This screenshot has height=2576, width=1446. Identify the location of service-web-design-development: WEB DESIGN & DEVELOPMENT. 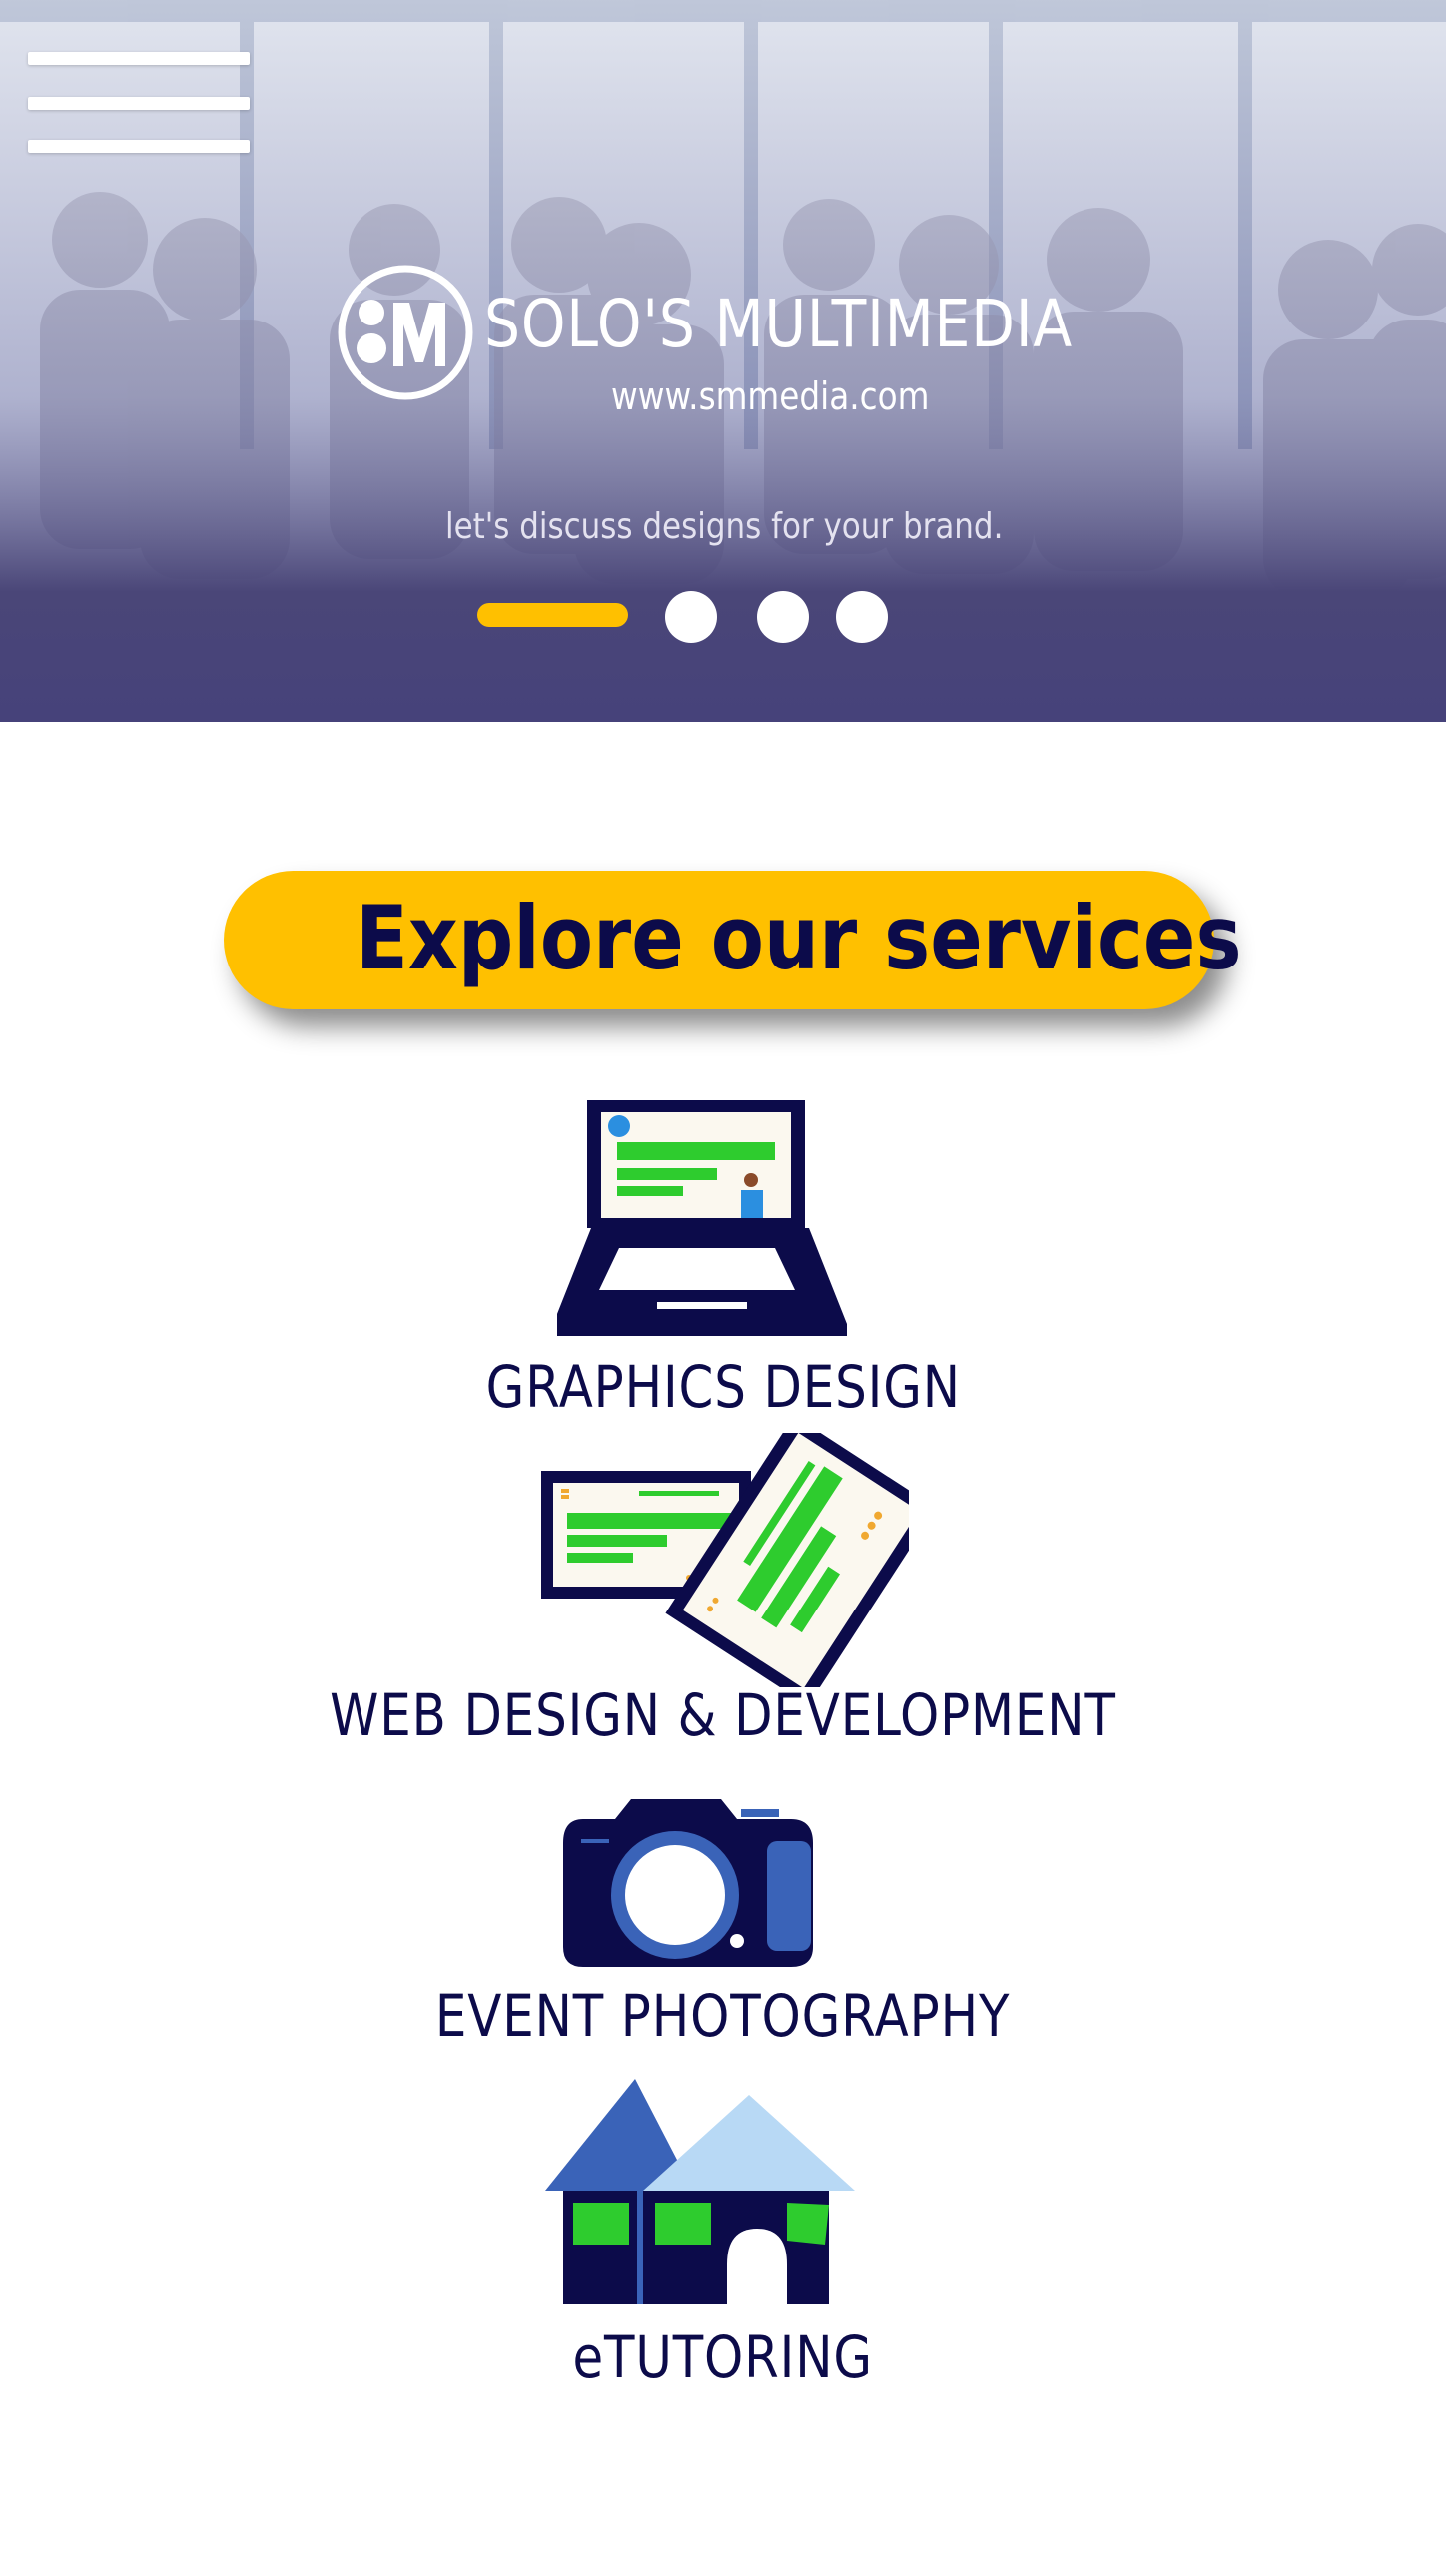
(723, 1715).